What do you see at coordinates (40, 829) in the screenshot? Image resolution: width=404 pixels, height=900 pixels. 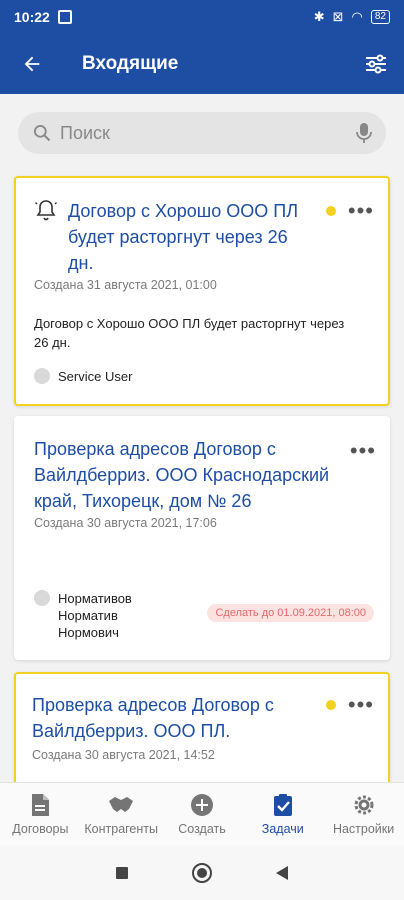 I see `nav-label: Договоры` at bounding box center [40, 829].